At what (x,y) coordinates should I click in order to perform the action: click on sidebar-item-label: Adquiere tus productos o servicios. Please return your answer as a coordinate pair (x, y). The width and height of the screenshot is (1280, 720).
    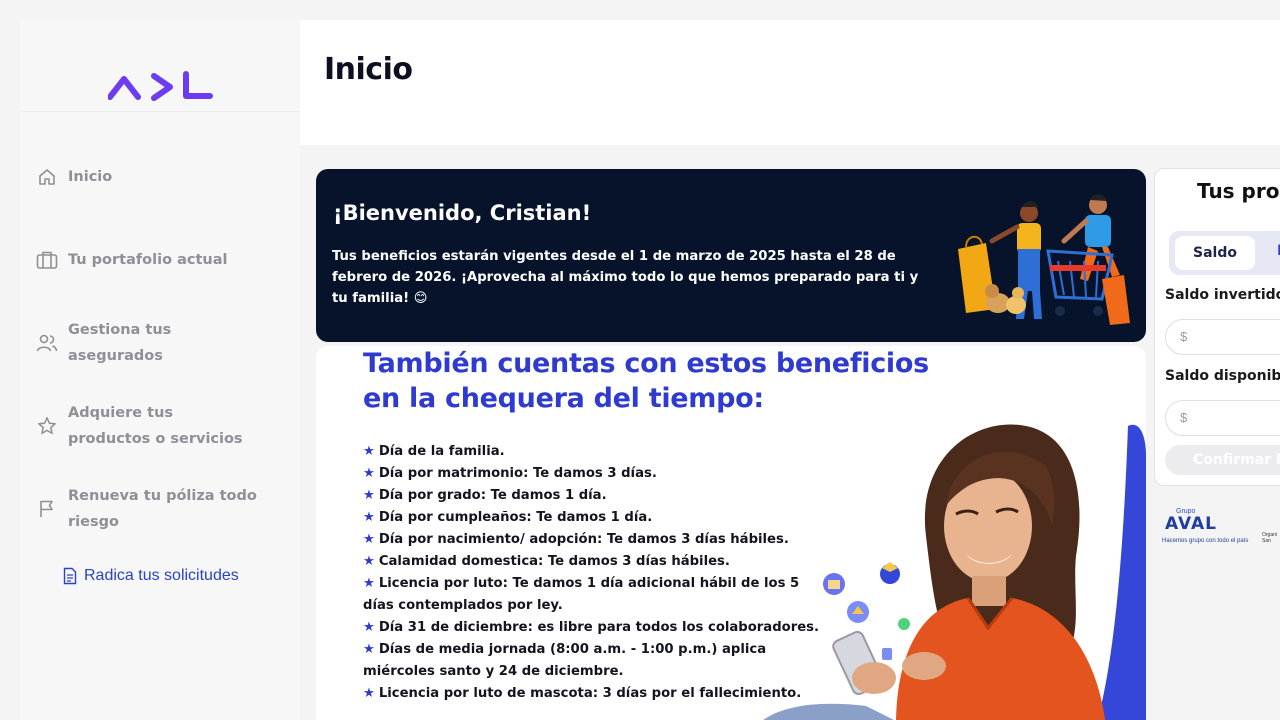
    Looking at the image, I should click on (155, 426).